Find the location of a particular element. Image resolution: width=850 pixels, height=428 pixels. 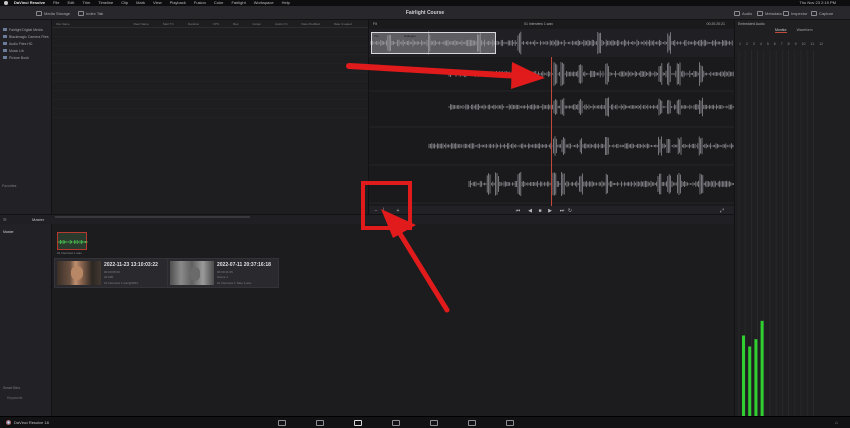

col-start-tc: Start TC is located at coordinates (168, 24).